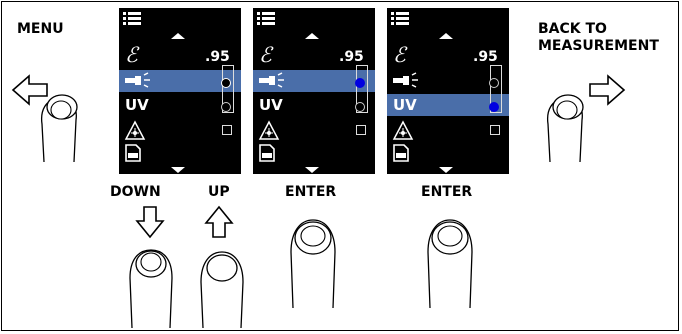 This screenshot has height=334, width=682. Describe the element at coordinates (598, 37) in the screenshot. I see `back-to-measurement-label: BACK TO MEASUREMENT` at that location.